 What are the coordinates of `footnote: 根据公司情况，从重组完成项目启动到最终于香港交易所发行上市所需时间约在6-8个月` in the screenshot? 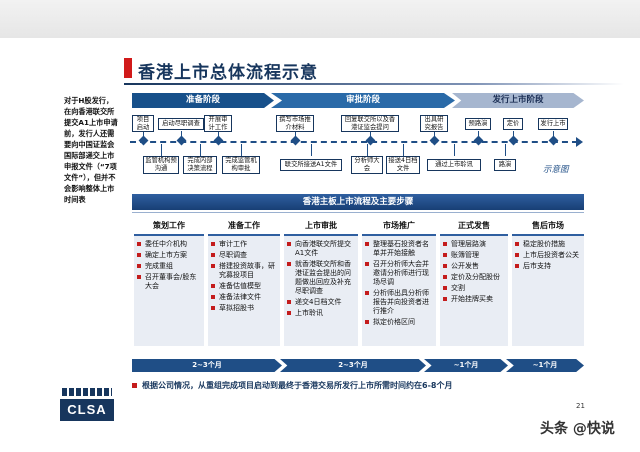 It's located at (292, 385).